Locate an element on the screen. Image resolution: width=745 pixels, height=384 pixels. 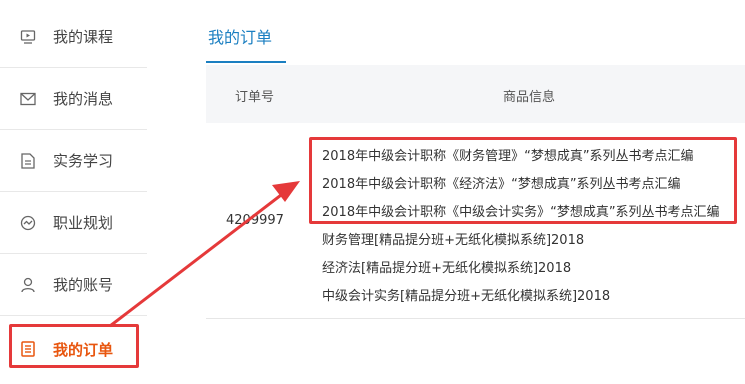
sidebar-item-my-orders: 我的订单 is located at coordinates (73, 349).